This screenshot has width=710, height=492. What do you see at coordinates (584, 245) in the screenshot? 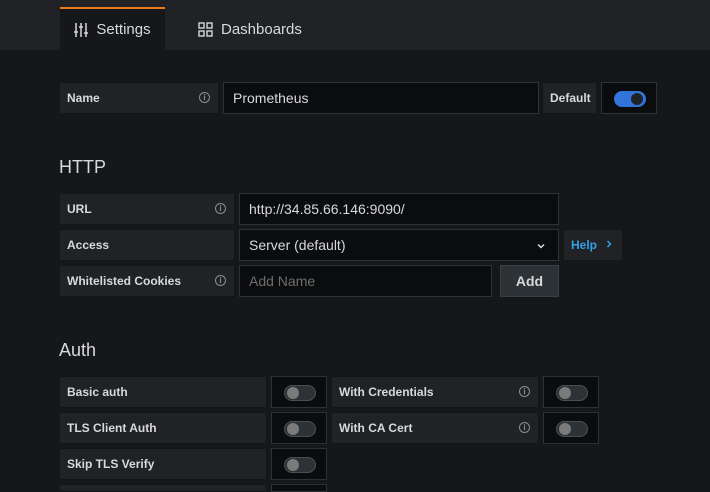
I see `help-label: Help` at bounding box center [584, 245].